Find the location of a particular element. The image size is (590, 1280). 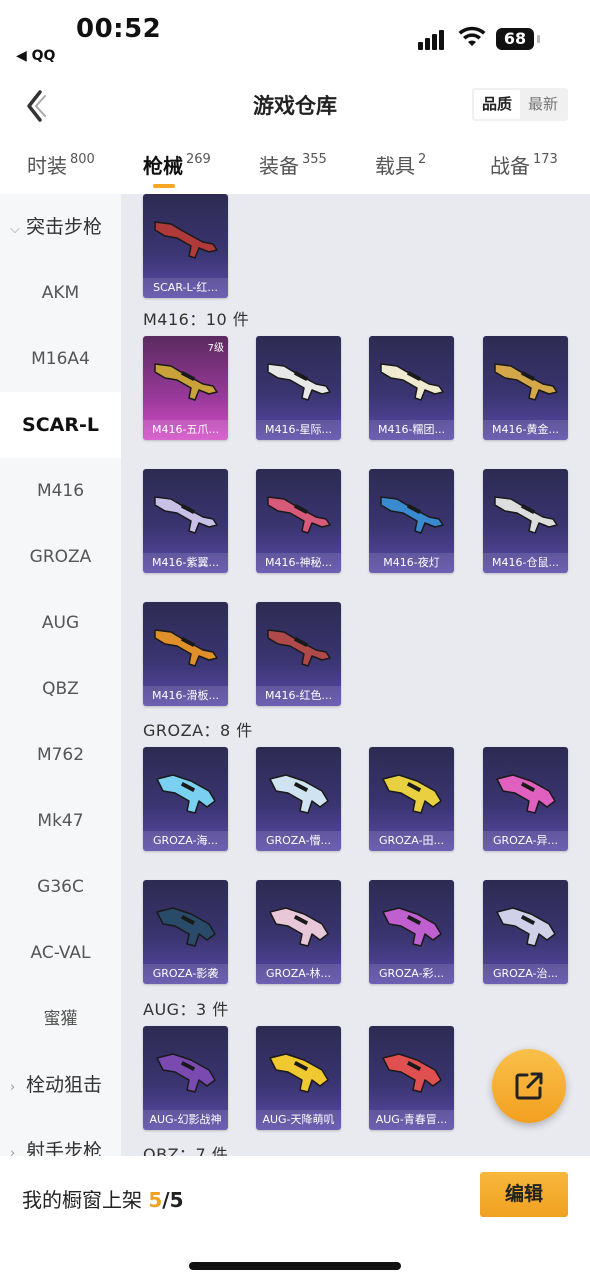

bottom-bar: 我的橱窗上架 5/5 编辑 is located at coordinates (295, 1218).